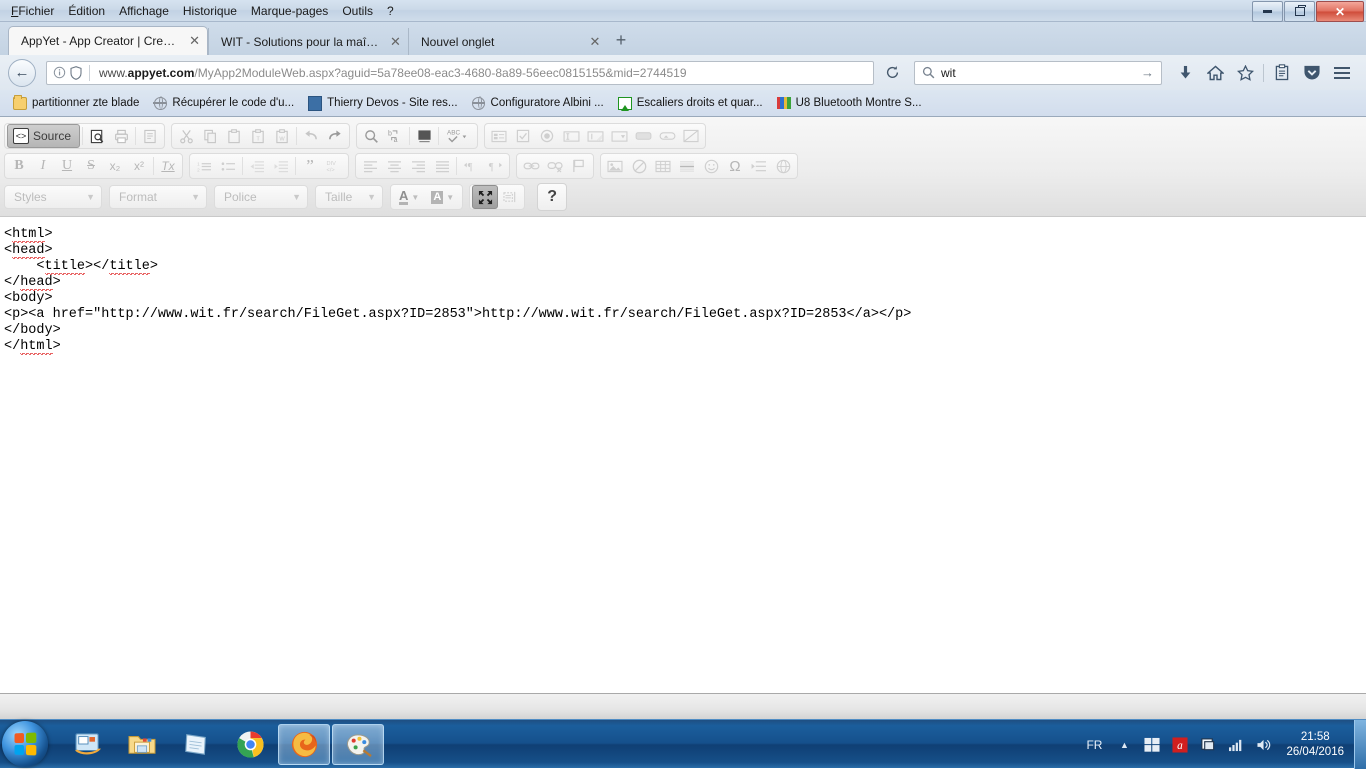 Image resolution: width=1366 pixels, height=769 pixels. I want to click on iframe-icon, so click(783, 166).